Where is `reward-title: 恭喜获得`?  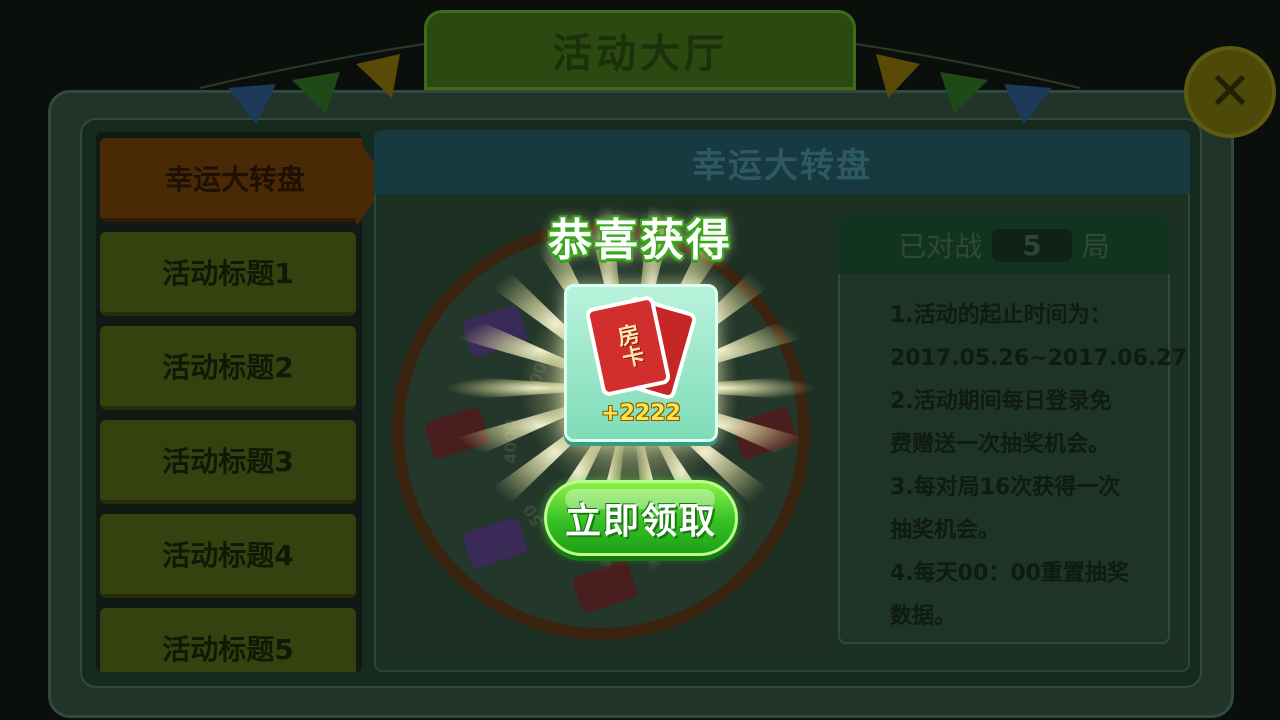 reward-title: 恭喜获得 is located at coordinates (640, 240).